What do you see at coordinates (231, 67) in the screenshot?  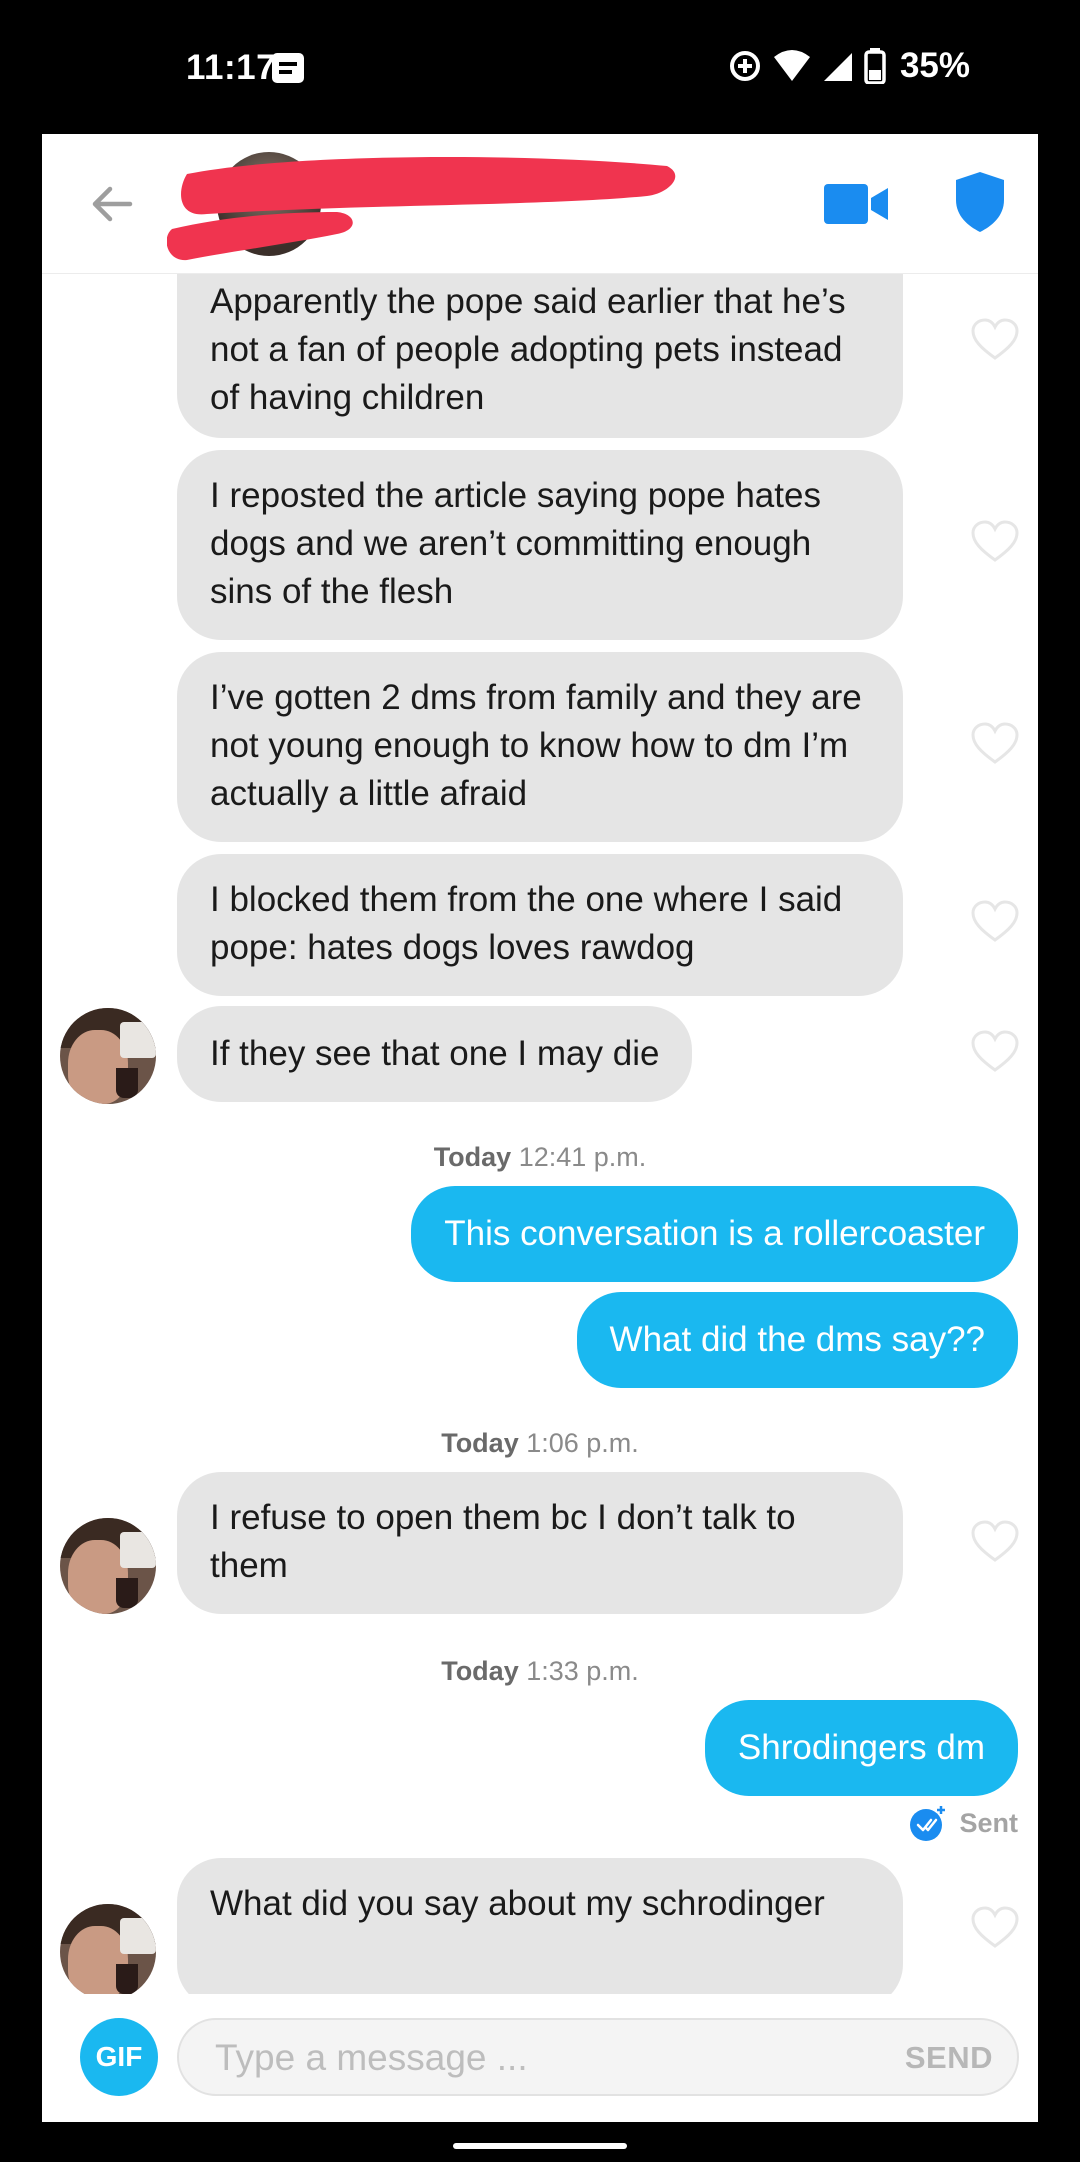 I see `status-time: 11:17` at bounding box center [231, 67].